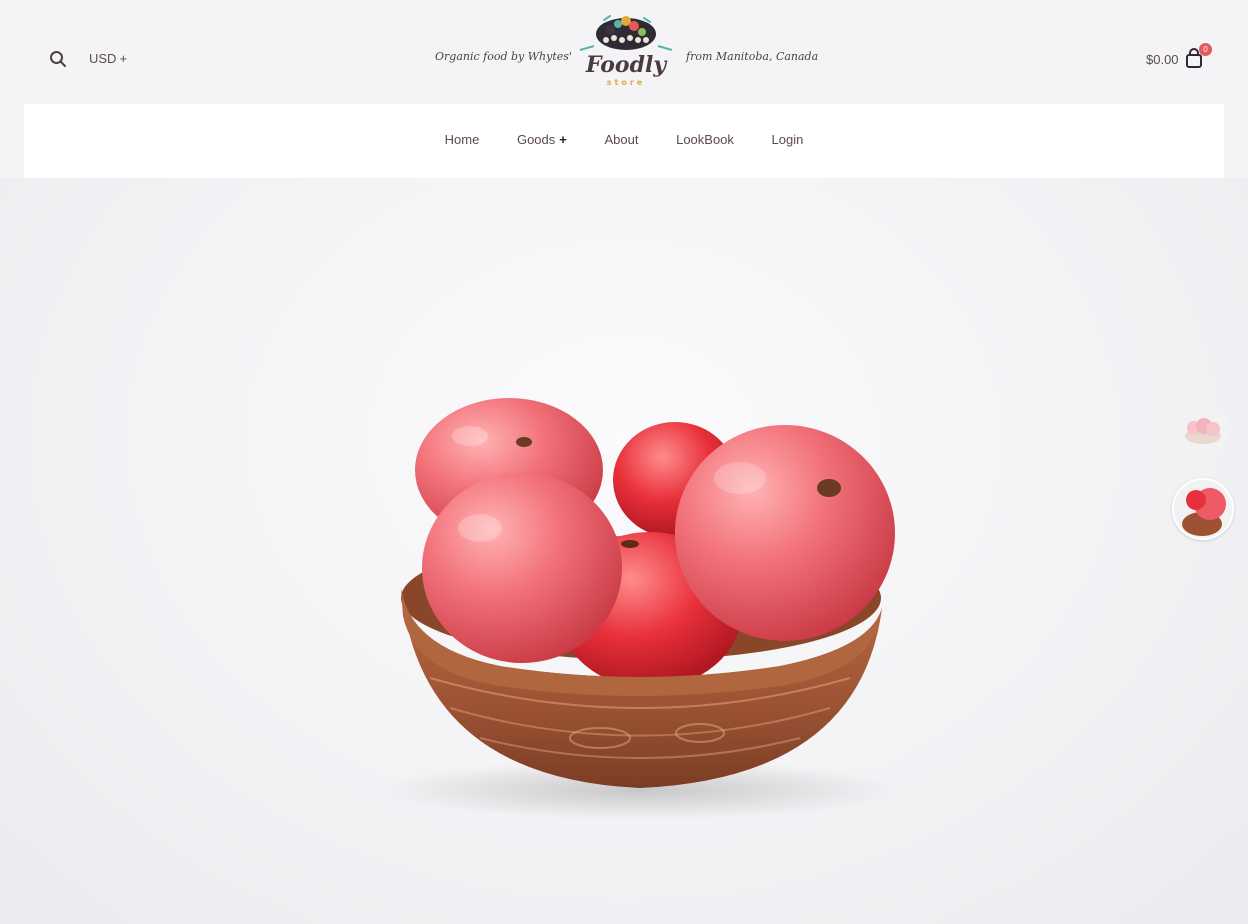  What do you see at coordinates (752, 56) in the screenshot?
I see `tagline-right: from Manitoba, Canada` at bounding box center [752, 56].